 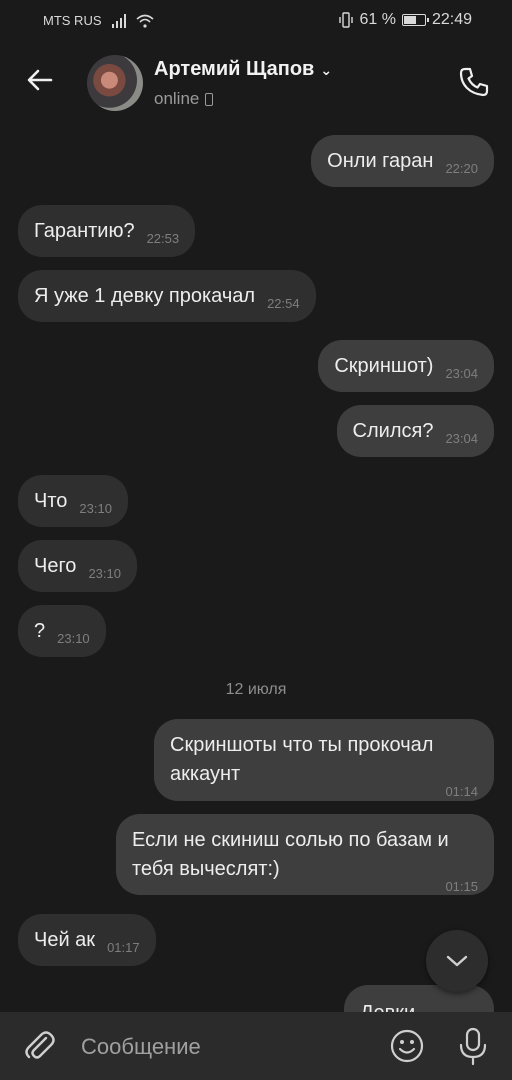 I want to click on message-time: 01:14, so click(x=461, y=791).